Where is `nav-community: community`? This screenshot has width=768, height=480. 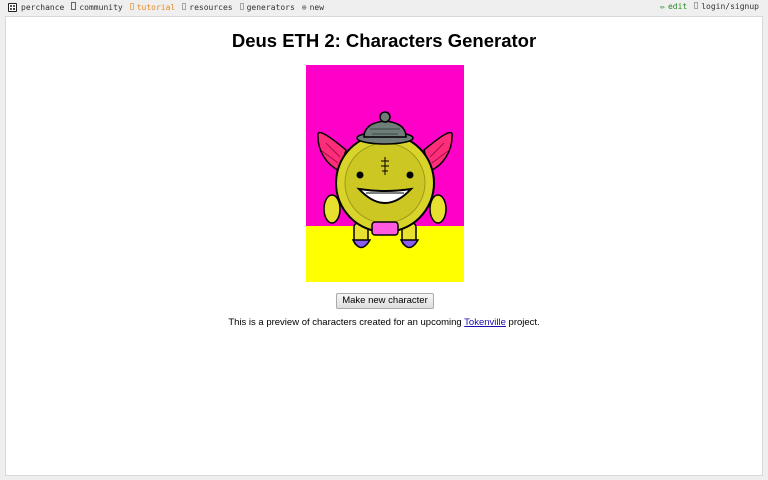
nav-community: community is located at coordinates (97, 7).